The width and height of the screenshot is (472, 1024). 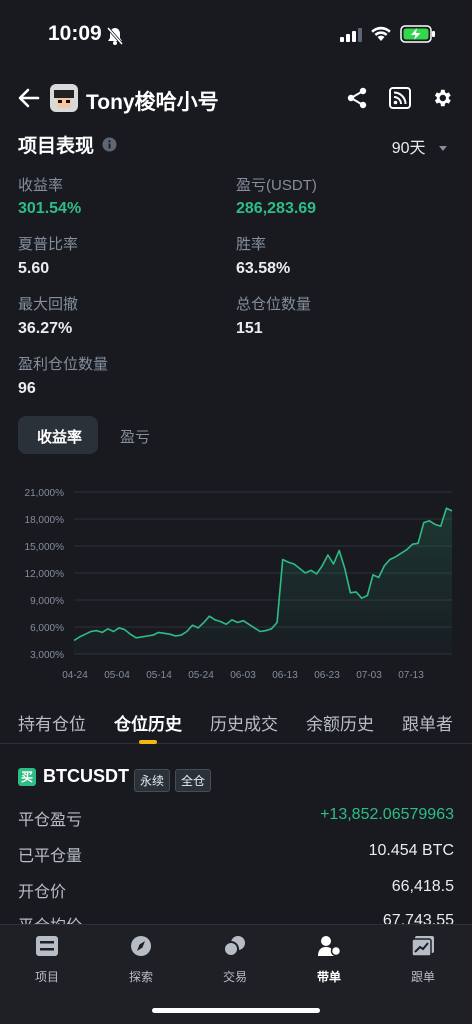 I want to click on chart-x-tick: 05-14, so click(x=159, y=675).